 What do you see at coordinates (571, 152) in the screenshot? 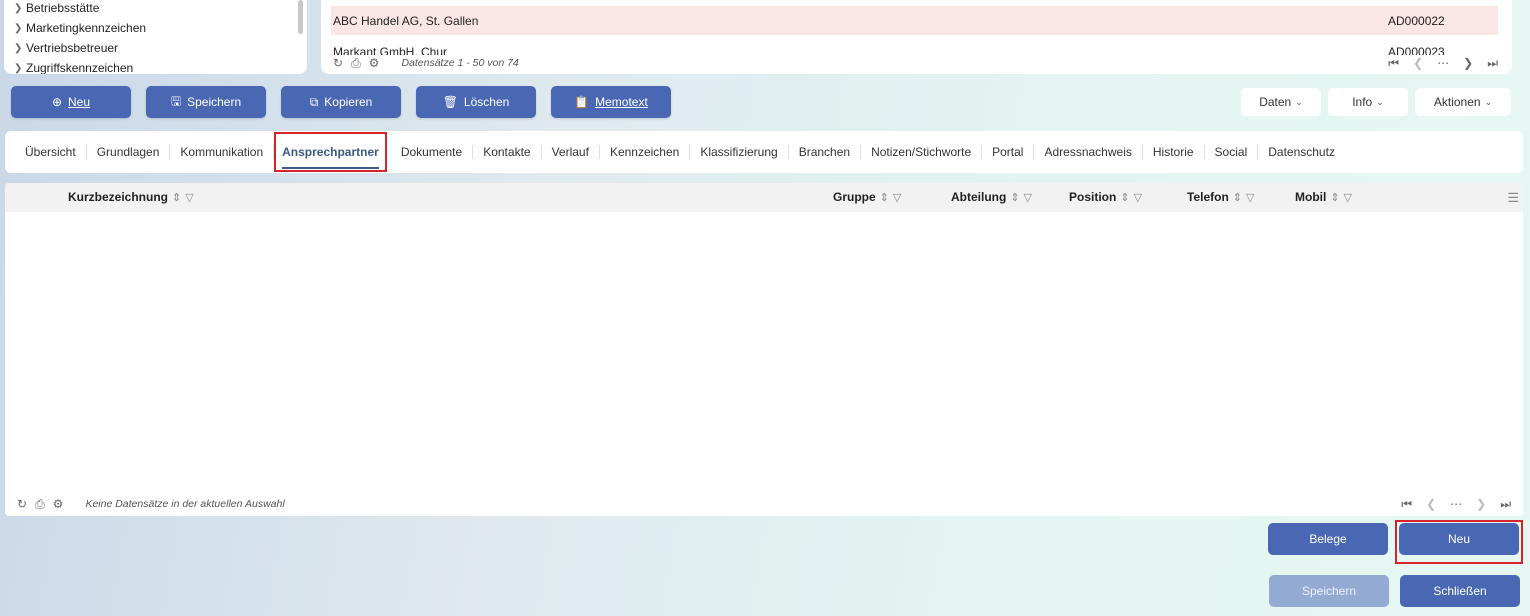
I see `tab-verlauf: Verlauf` at bounding box center [571, 152].